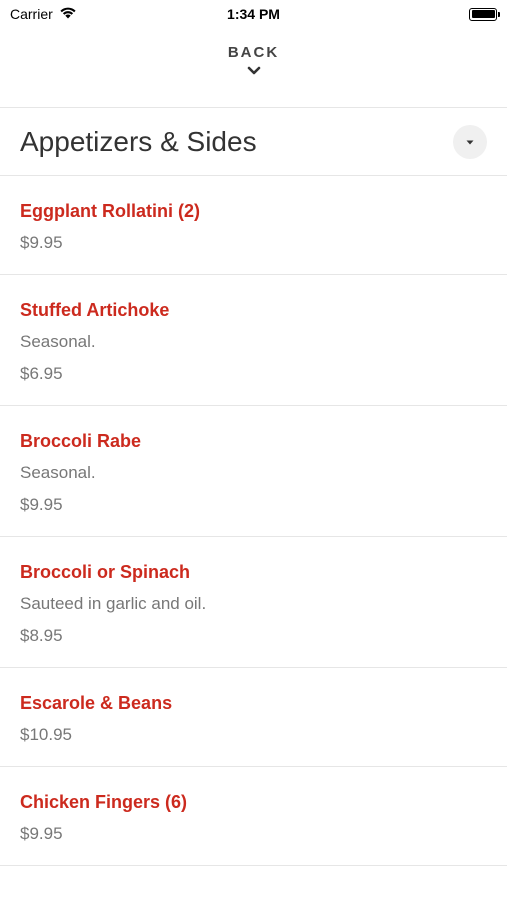  Describe the element at coordinates (253, 471) in the screenshot. I see `menu-item: Broccoli Rabe Seasonal. $9.95` at that location.